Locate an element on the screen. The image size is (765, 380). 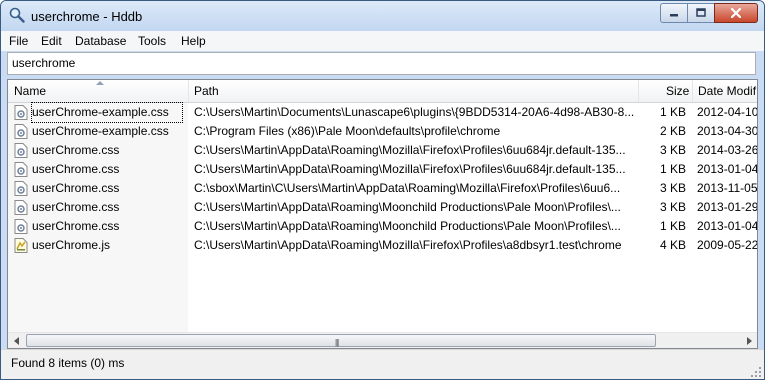
row-size: 4 KB is located at coordinates (672, 245).